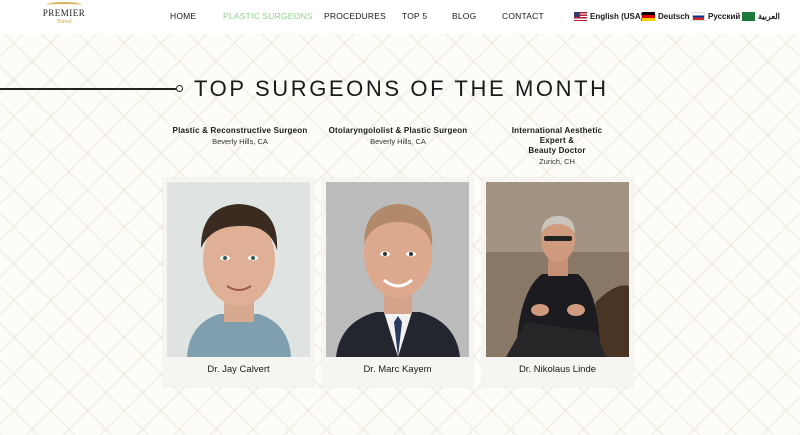 The width and height of the screenshot is (800, 435). I want to click on surgeon-specialty: Plastic & Reconstructive Surgeon, so click(240, 130).